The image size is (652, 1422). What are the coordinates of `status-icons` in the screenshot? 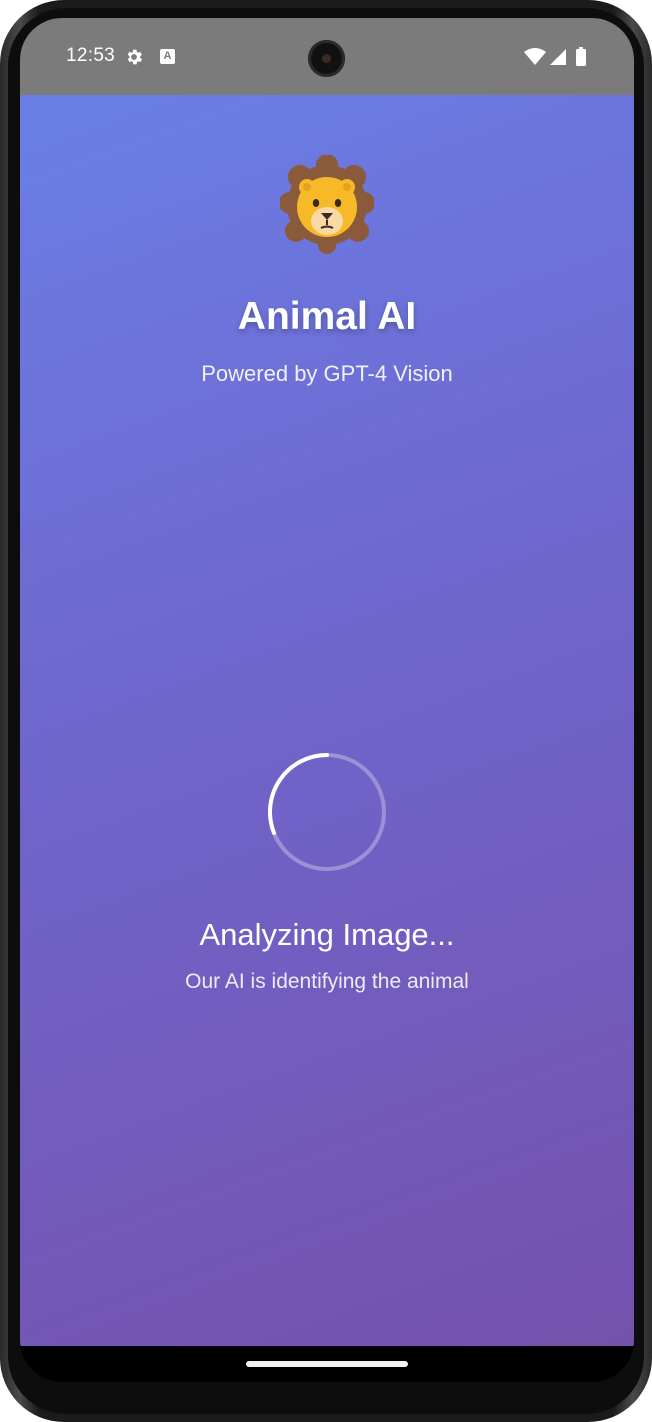 It's located at (555, 56).